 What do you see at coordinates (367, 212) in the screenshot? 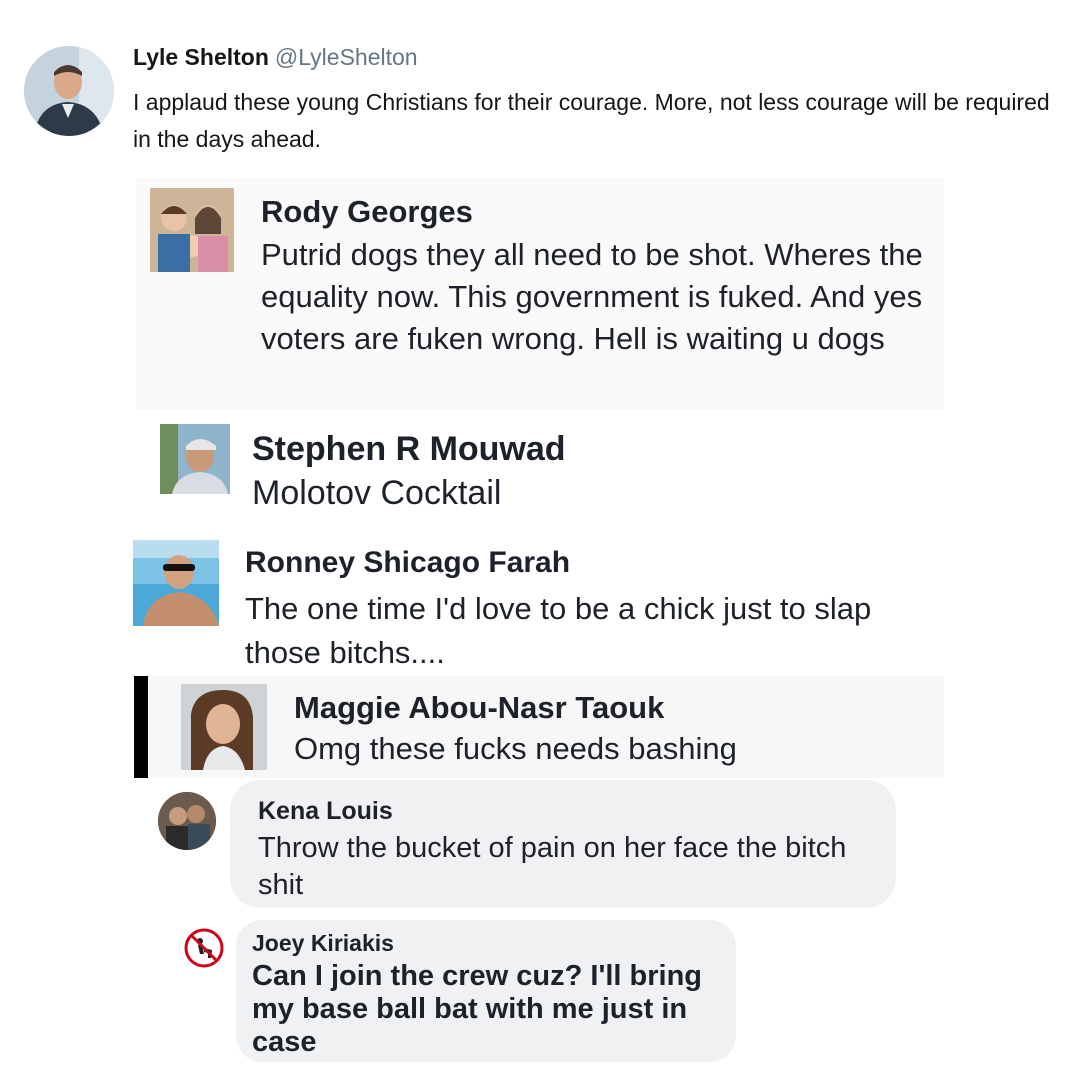
I see `commenter-name: Rody Georges` at bounding box center [367, 212].